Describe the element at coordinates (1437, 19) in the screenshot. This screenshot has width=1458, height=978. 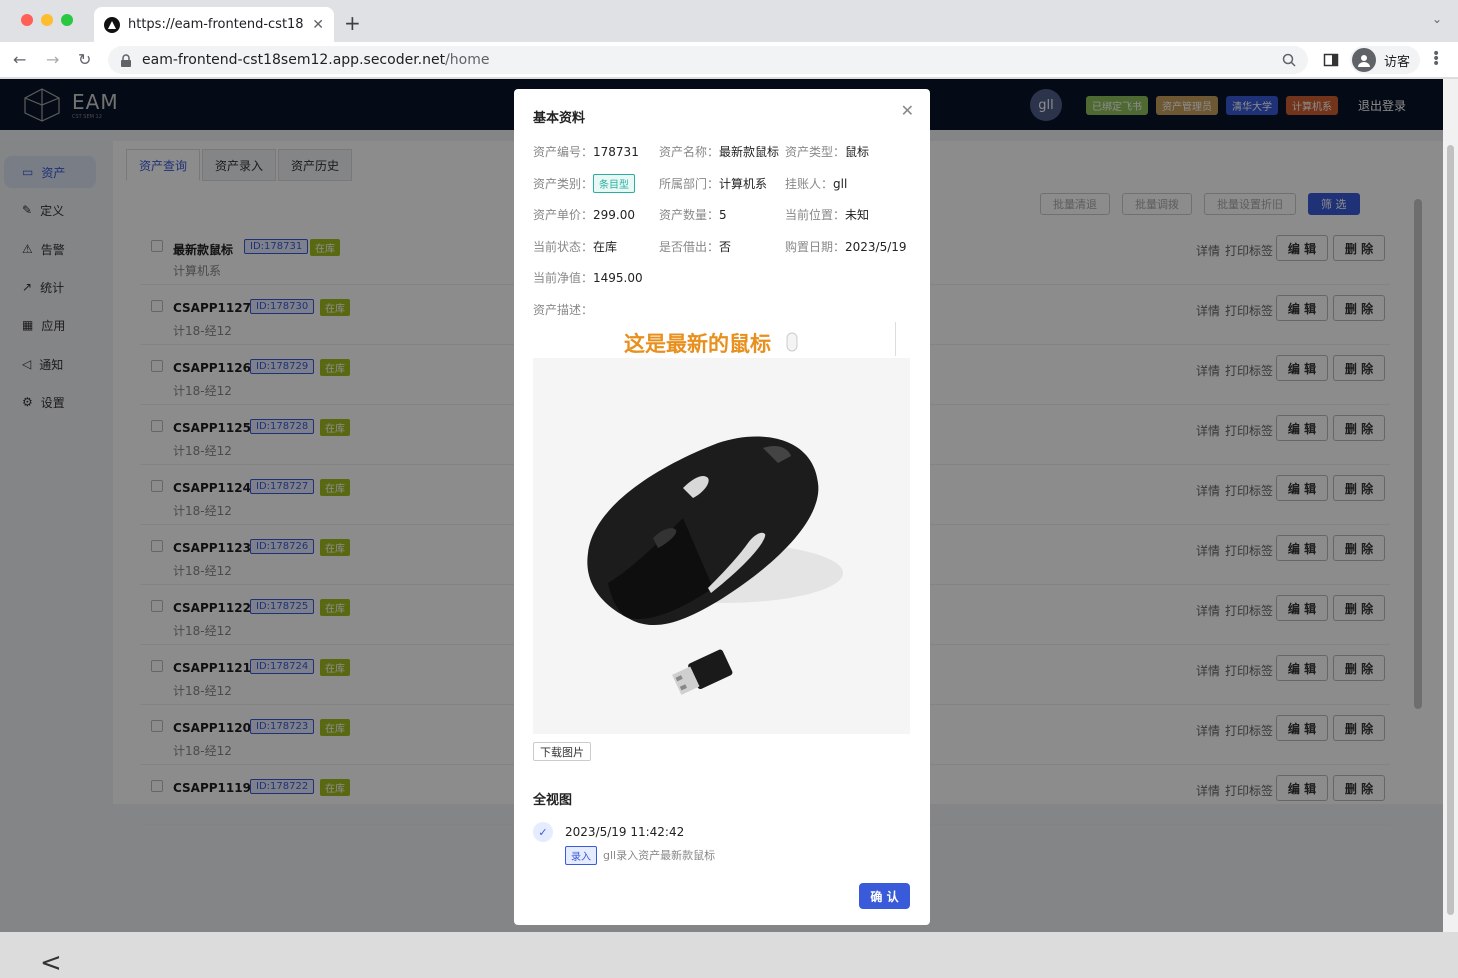
I see `tab-search-chevron-icon: ⌄` at that location.